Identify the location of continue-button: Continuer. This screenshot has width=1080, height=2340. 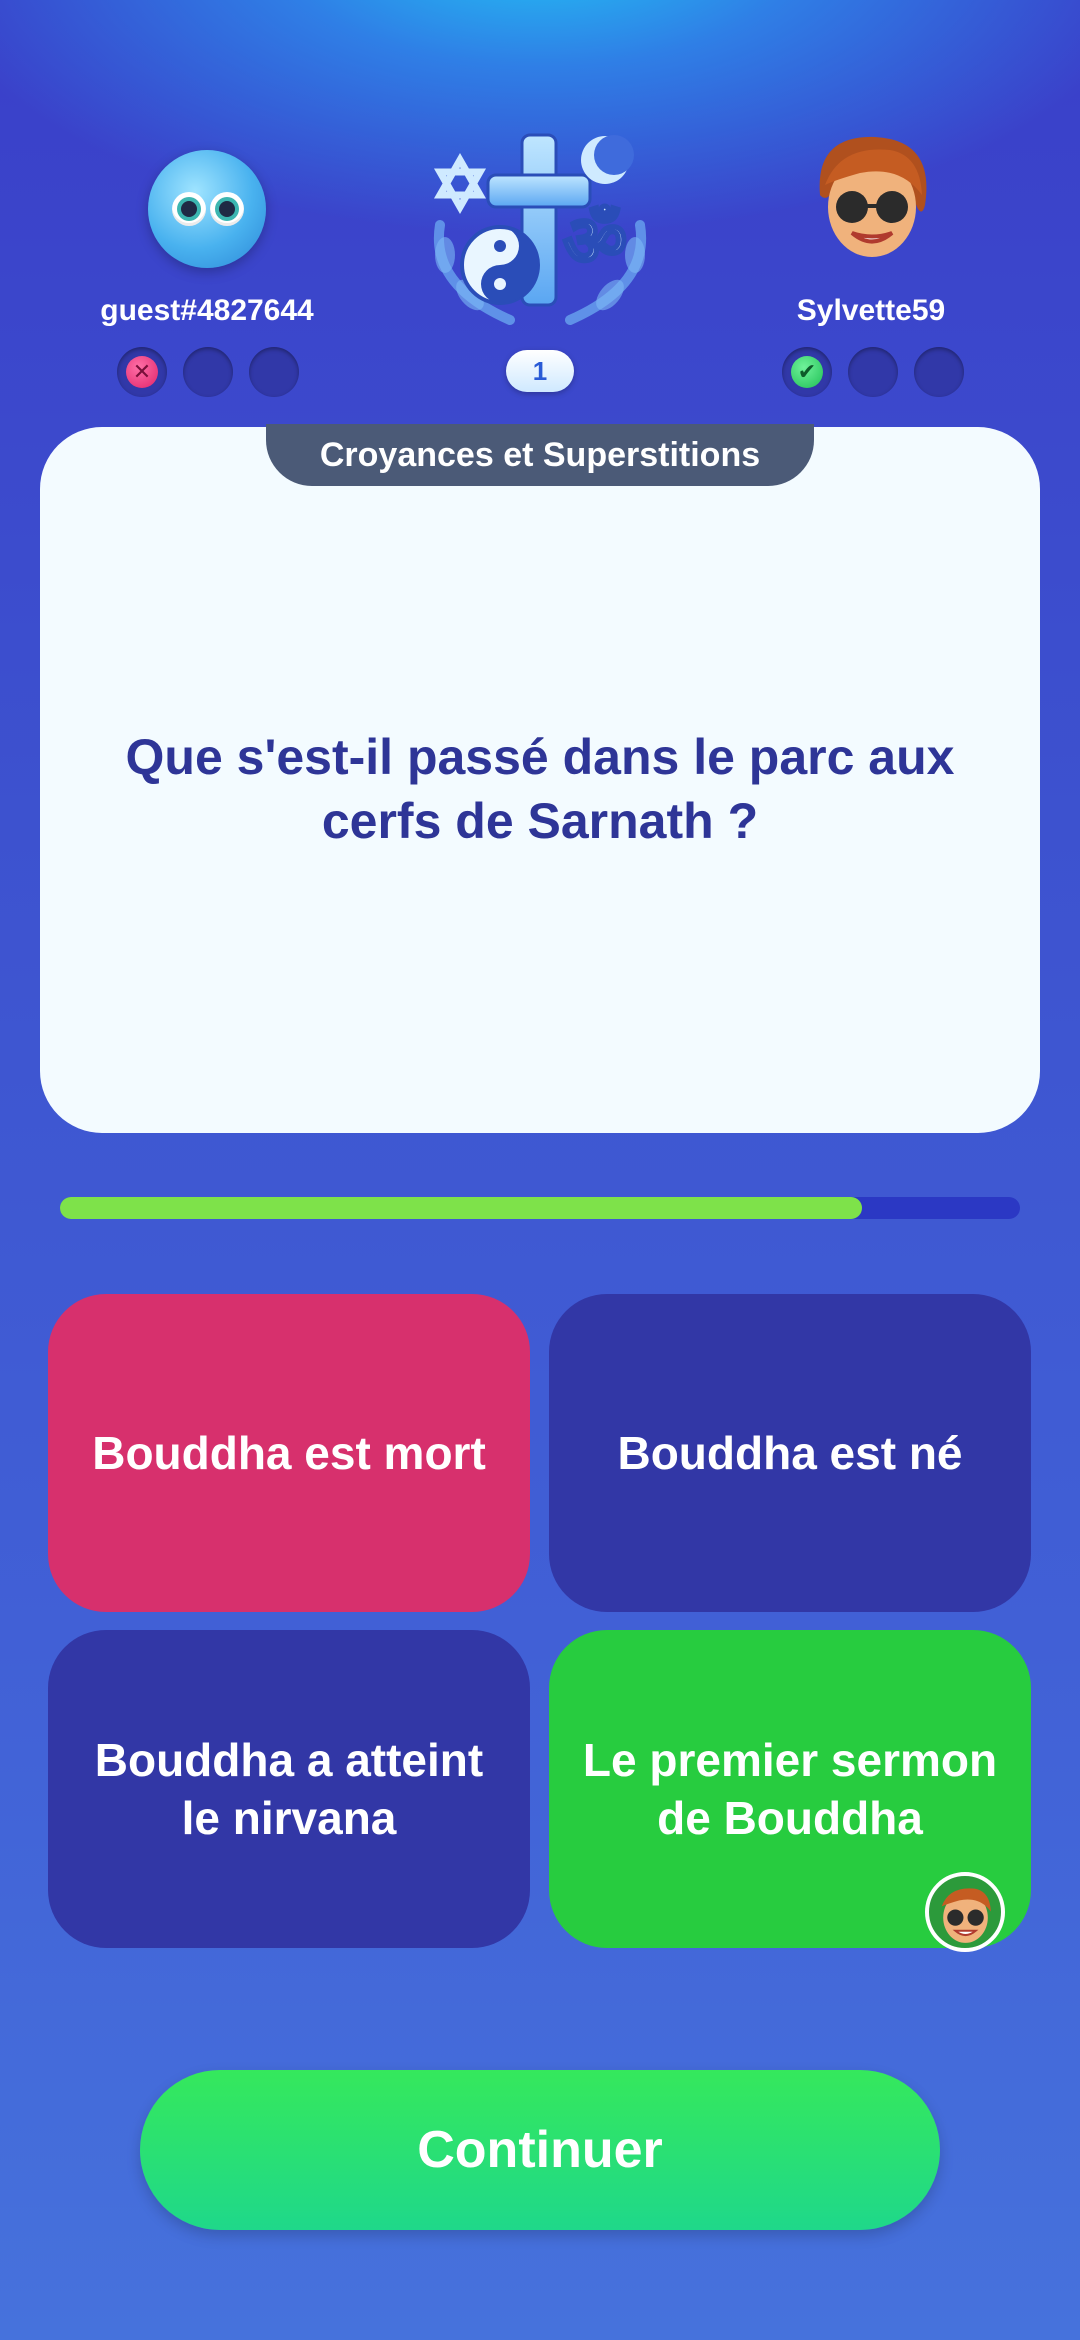
(540, 2150).